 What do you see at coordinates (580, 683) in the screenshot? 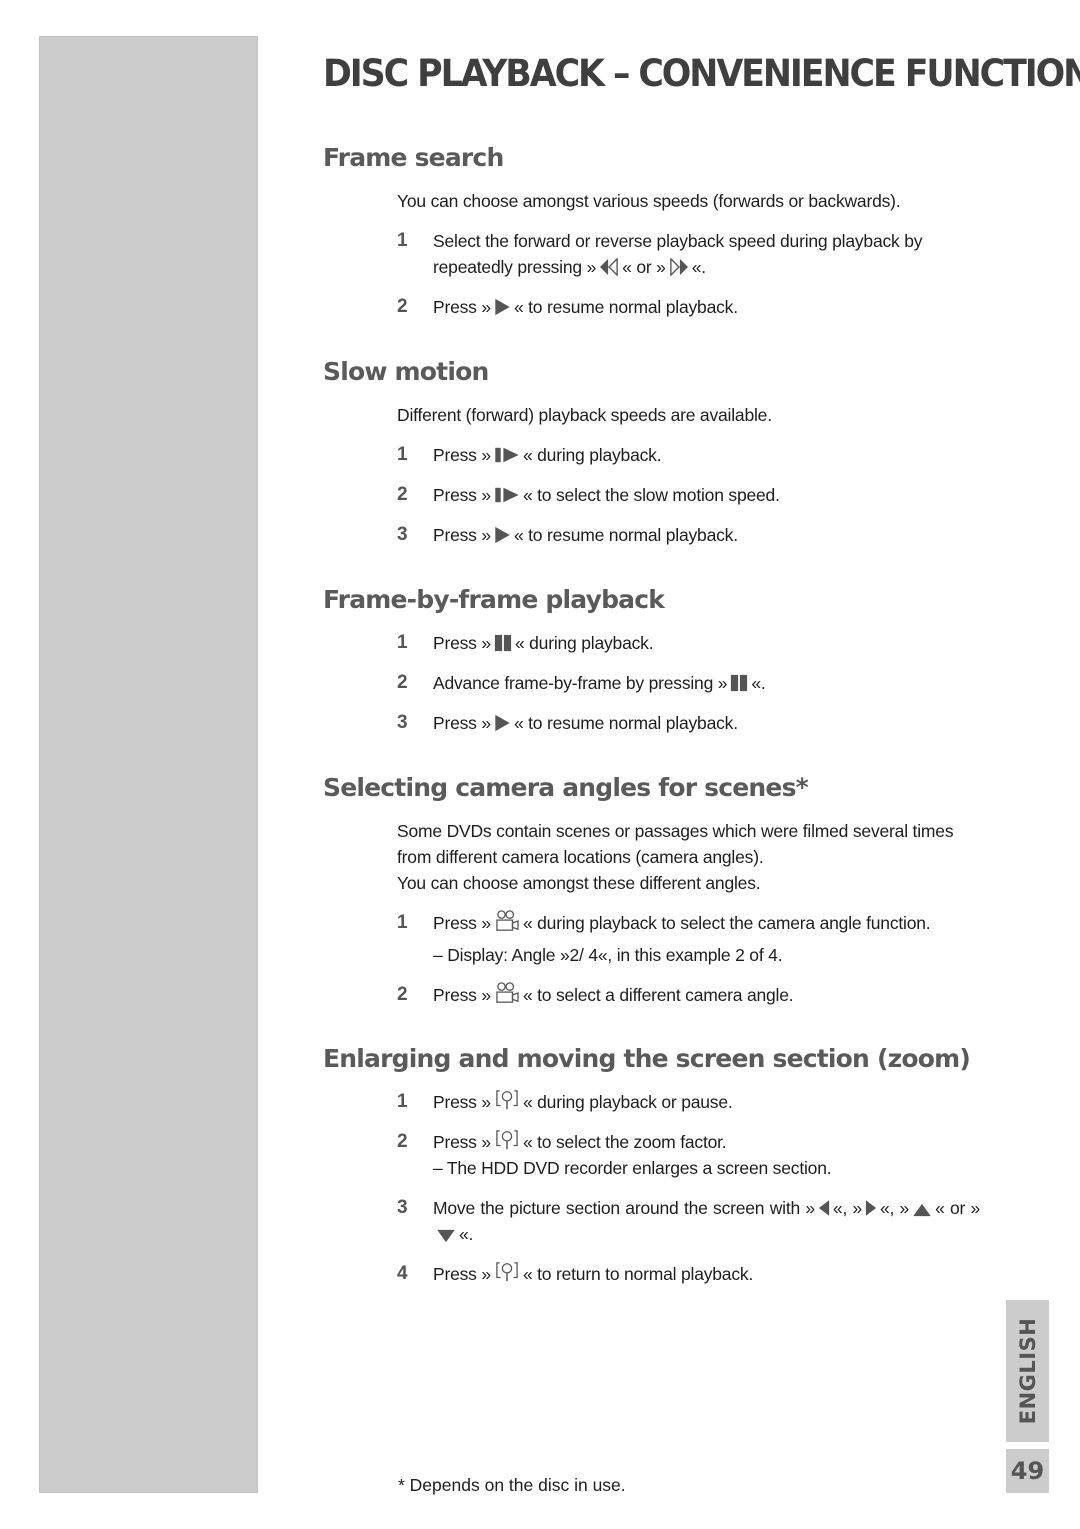
I see `step-text: Advance frame-by-frame by pressing »` at bounding box center [580, 683].